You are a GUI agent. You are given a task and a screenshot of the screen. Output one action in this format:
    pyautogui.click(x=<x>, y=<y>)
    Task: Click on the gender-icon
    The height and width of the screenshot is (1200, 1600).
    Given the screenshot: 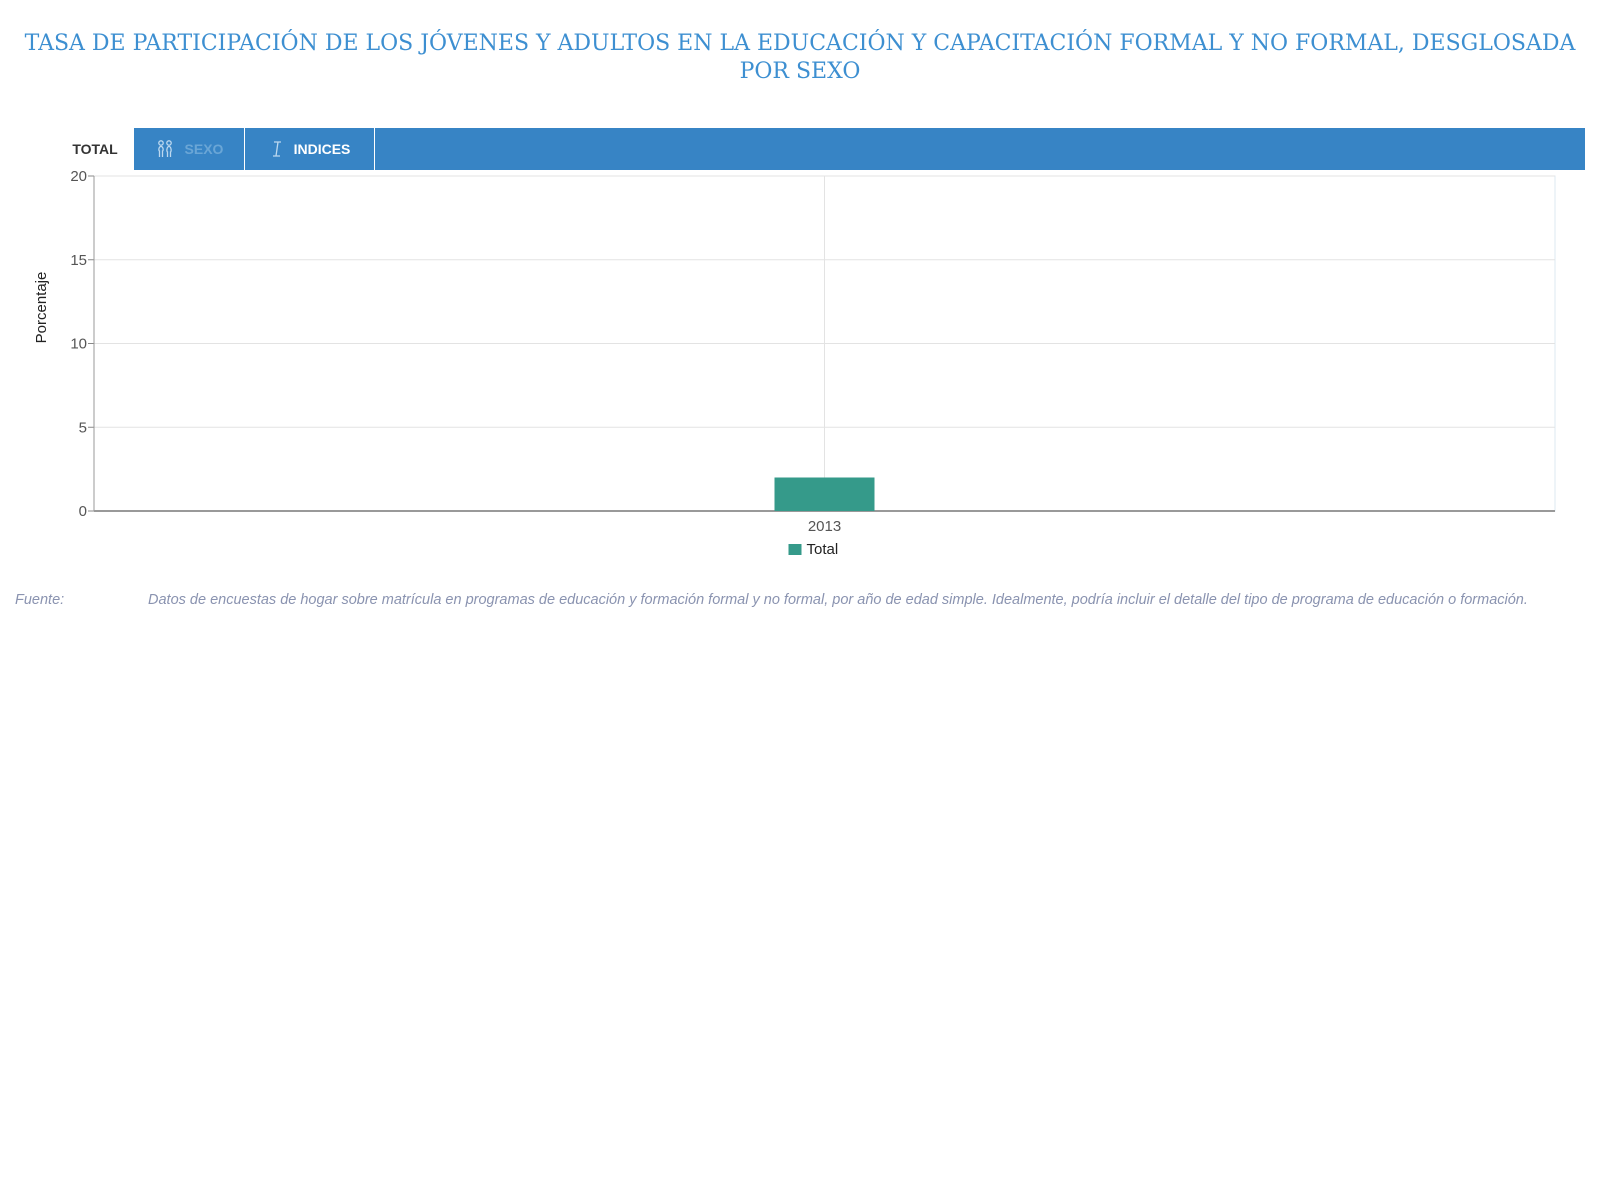 What is the action you would take?
    pyautogui.click(x=165, y=149)
    